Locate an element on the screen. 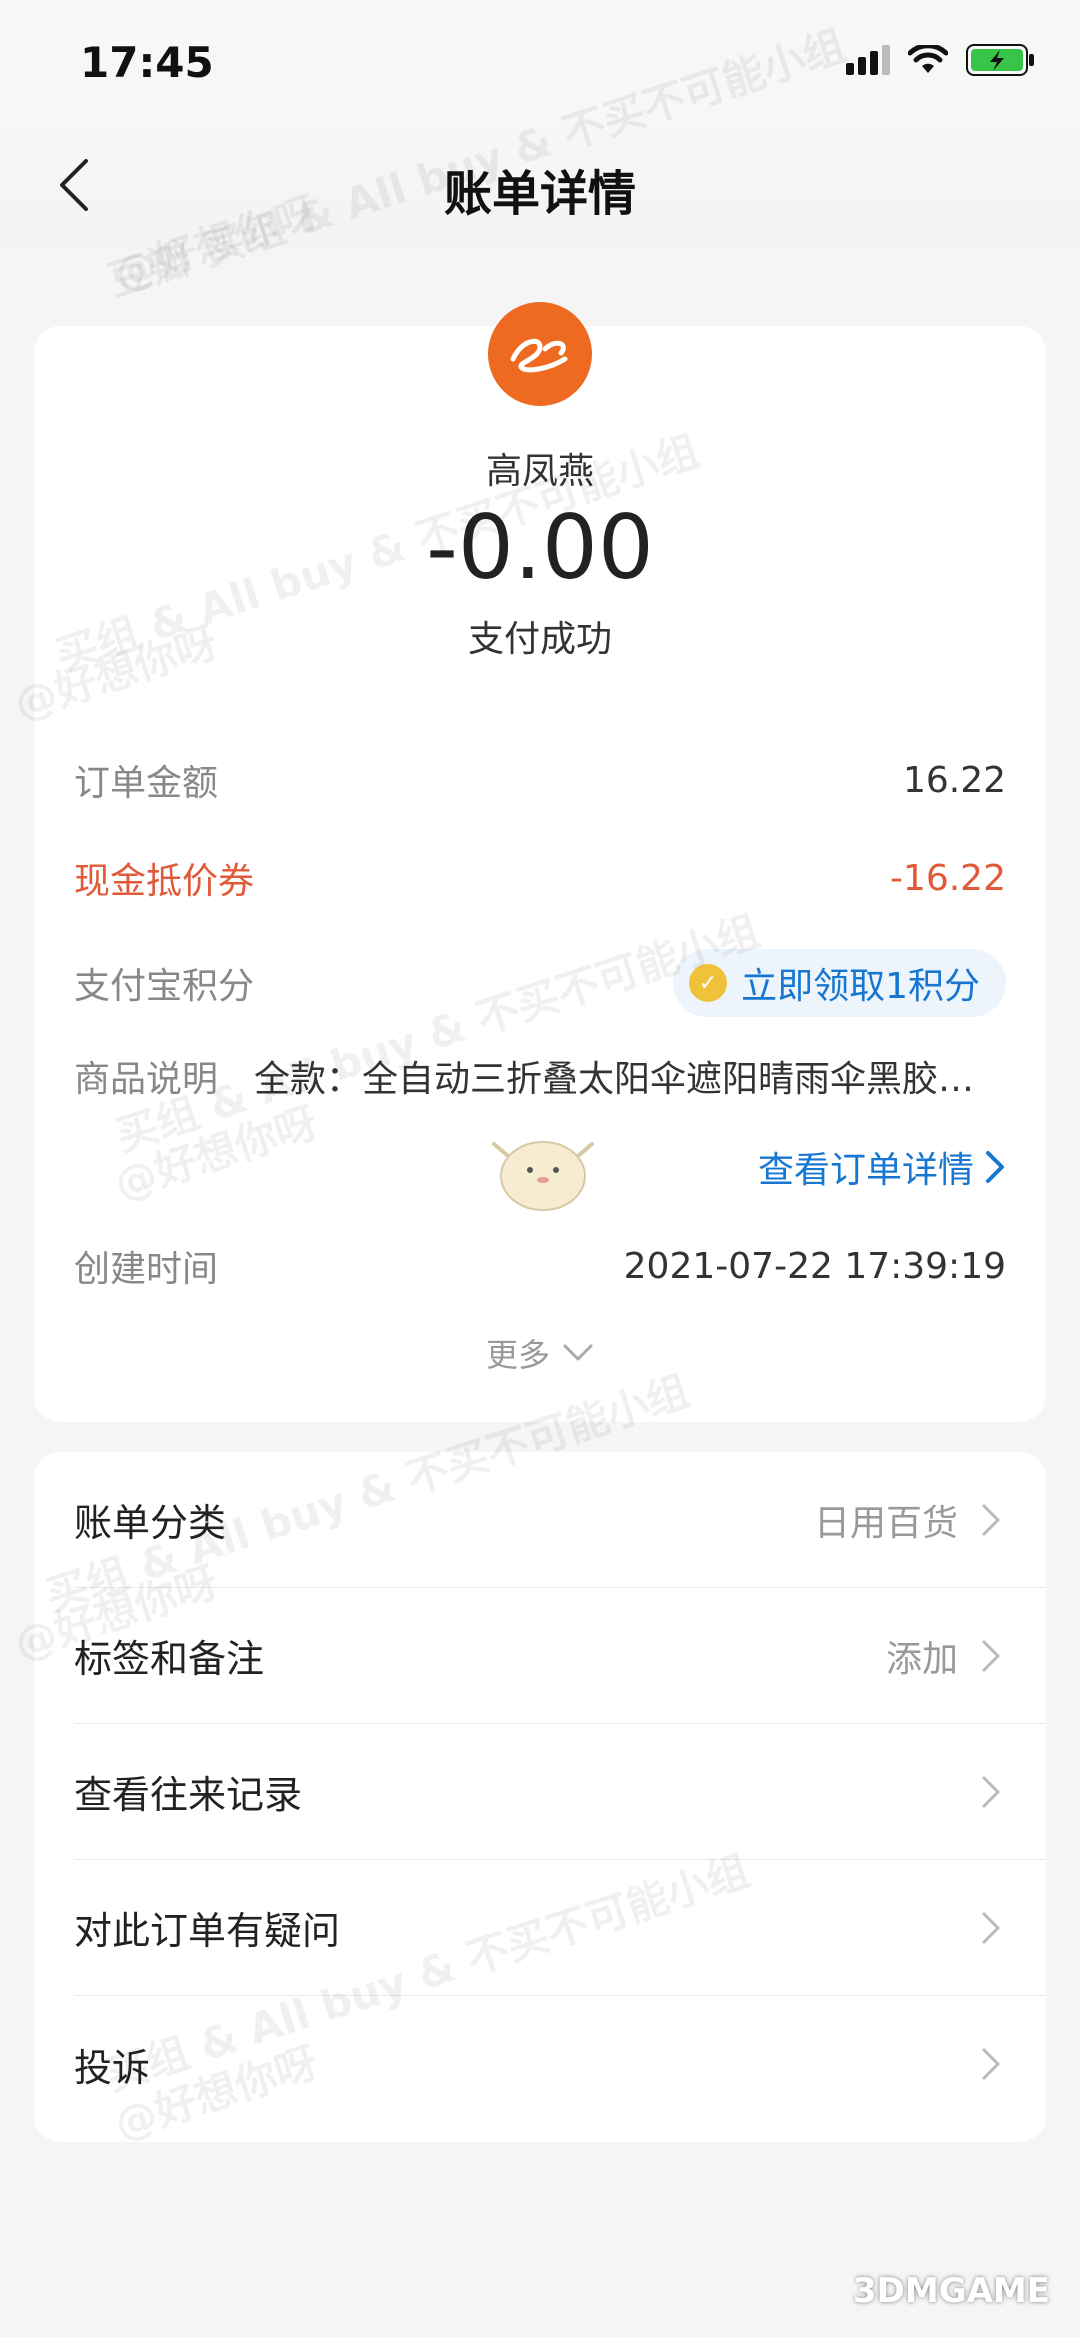  order-amount-value: 16.22 is located at coordinates (954, 780).